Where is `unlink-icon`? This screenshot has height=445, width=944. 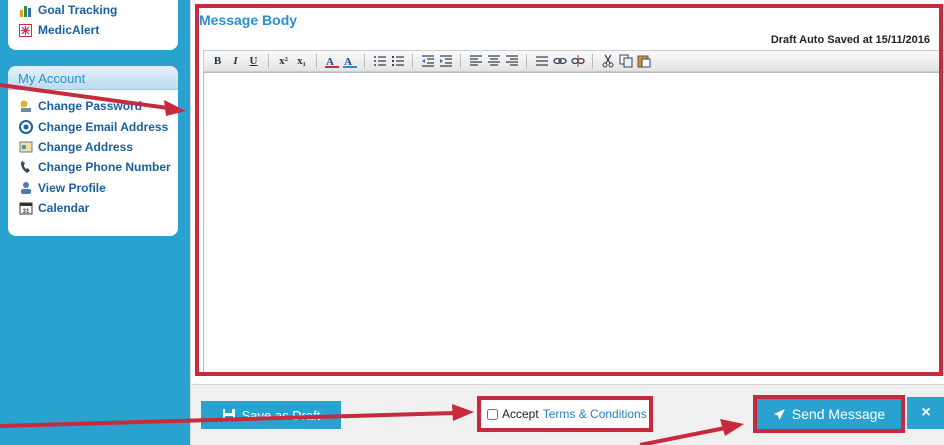
unlink-icon is located at coordinates (577, 61).